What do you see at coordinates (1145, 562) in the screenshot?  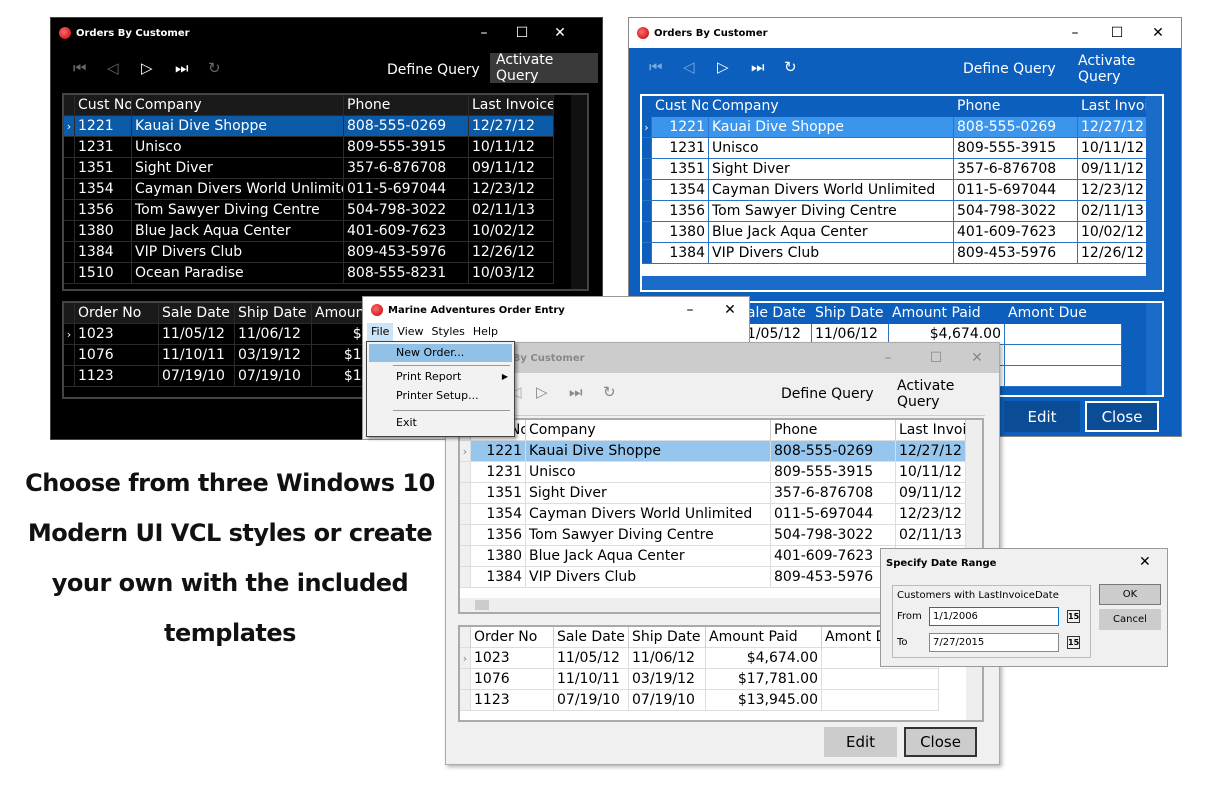 I see `close-dialog-button: ✕` at bounding box center [1145, 562].